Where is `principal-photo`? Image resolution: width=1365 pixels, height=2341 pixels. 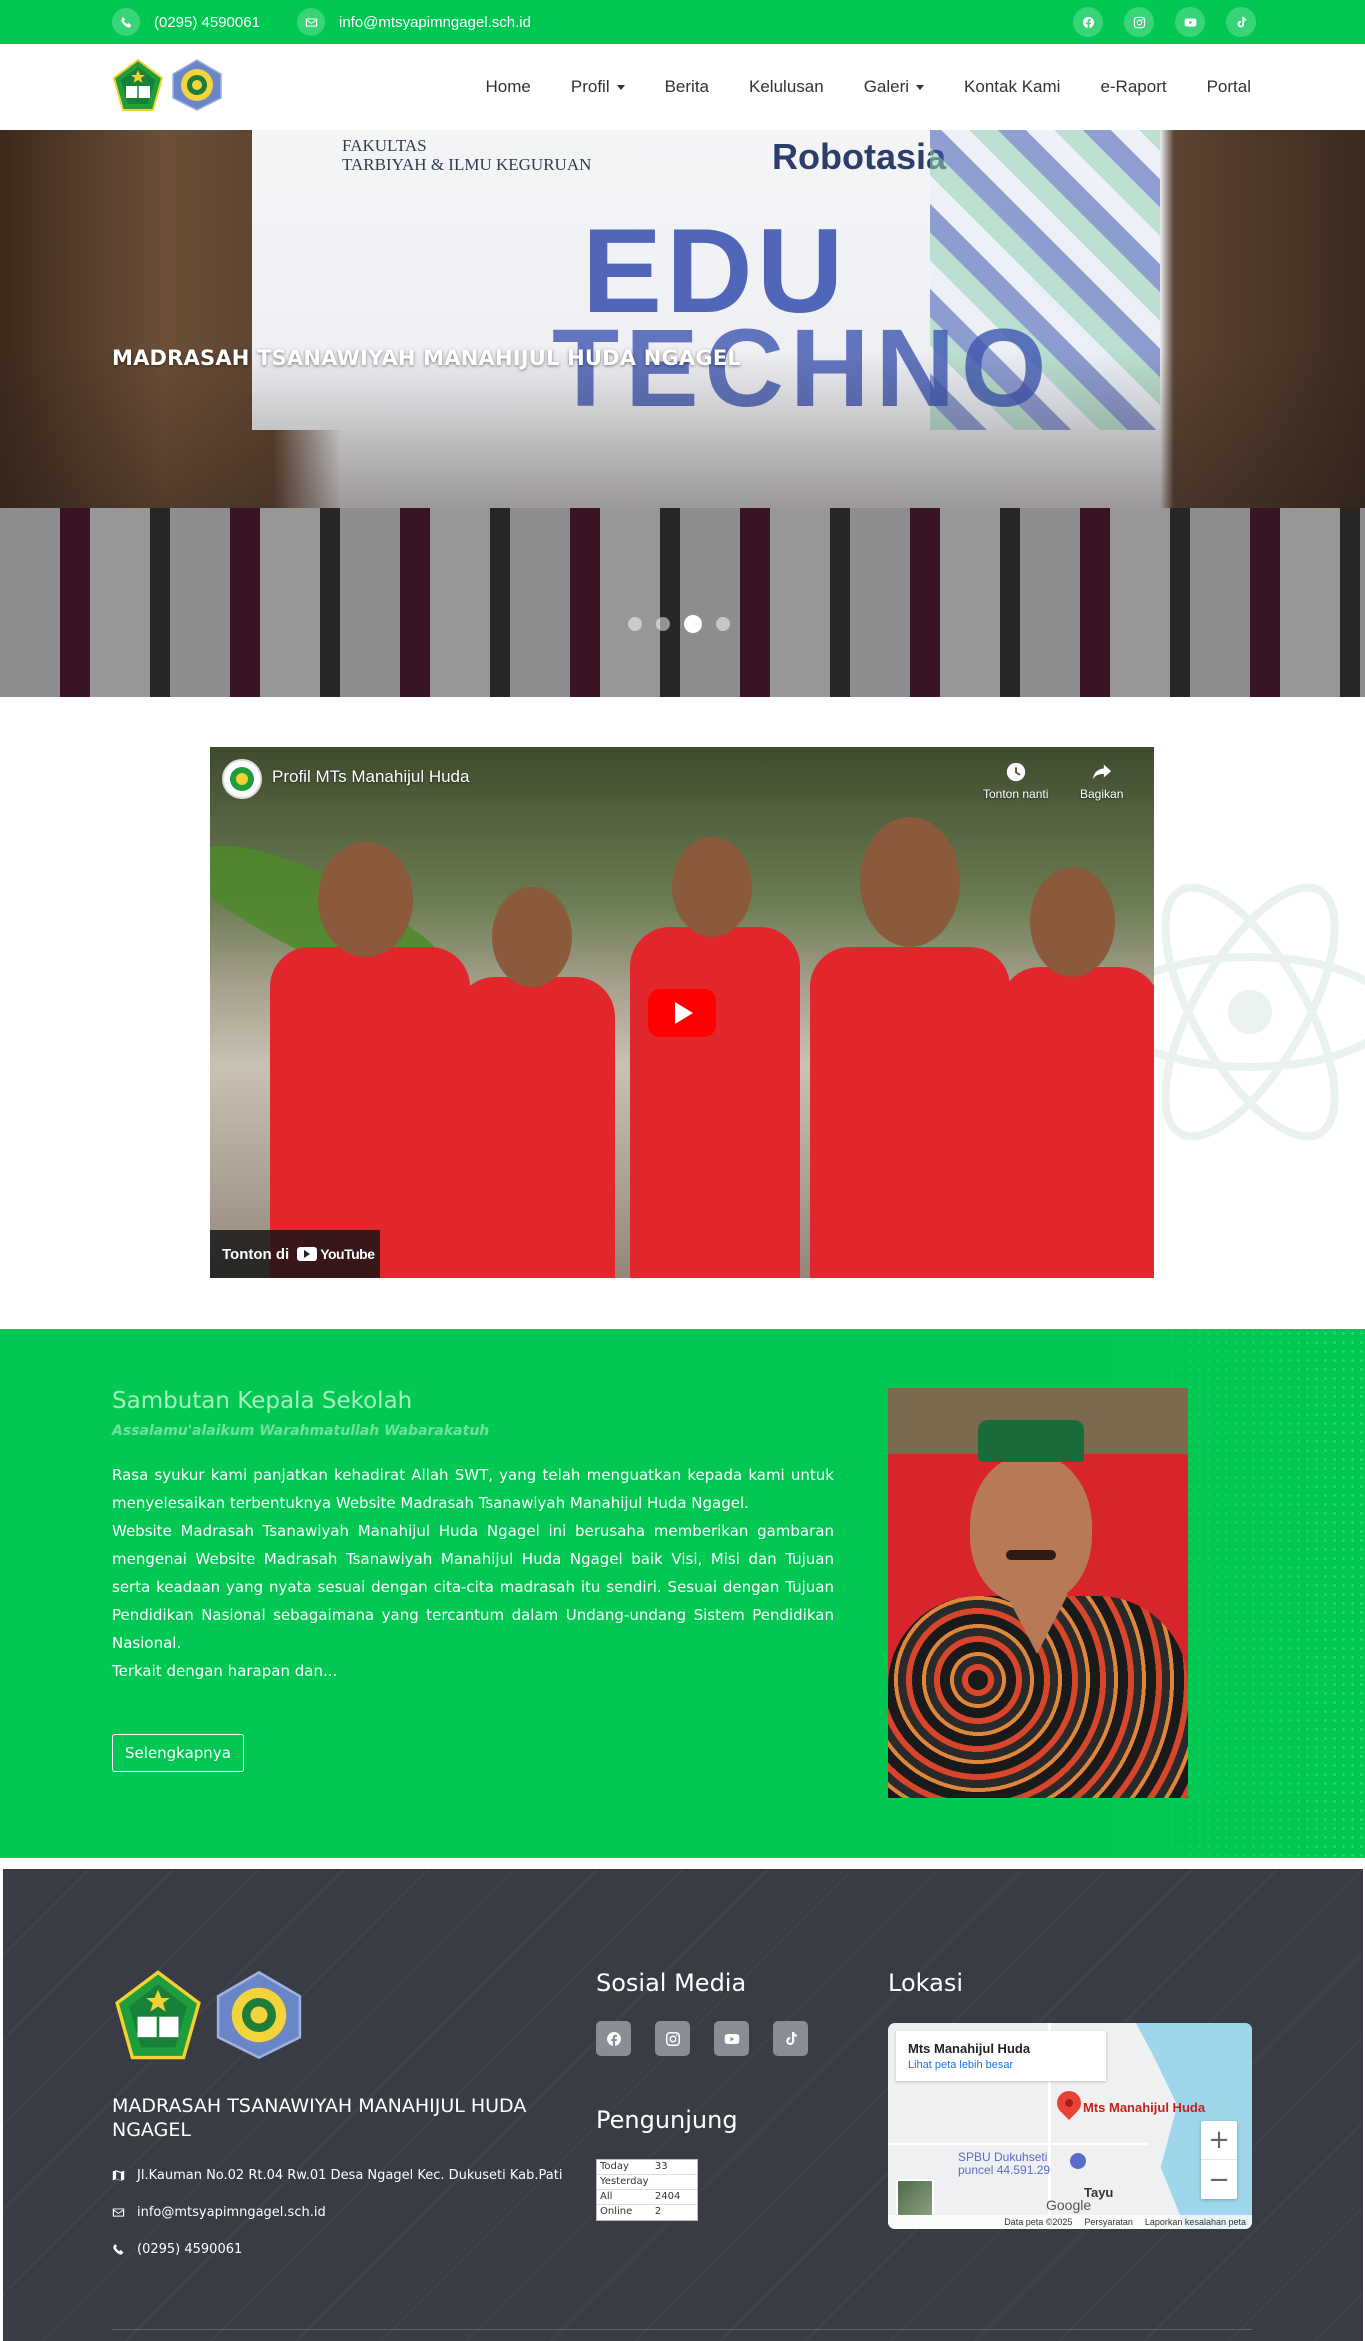 principal-photo is located at coordinates (1038, 1593).